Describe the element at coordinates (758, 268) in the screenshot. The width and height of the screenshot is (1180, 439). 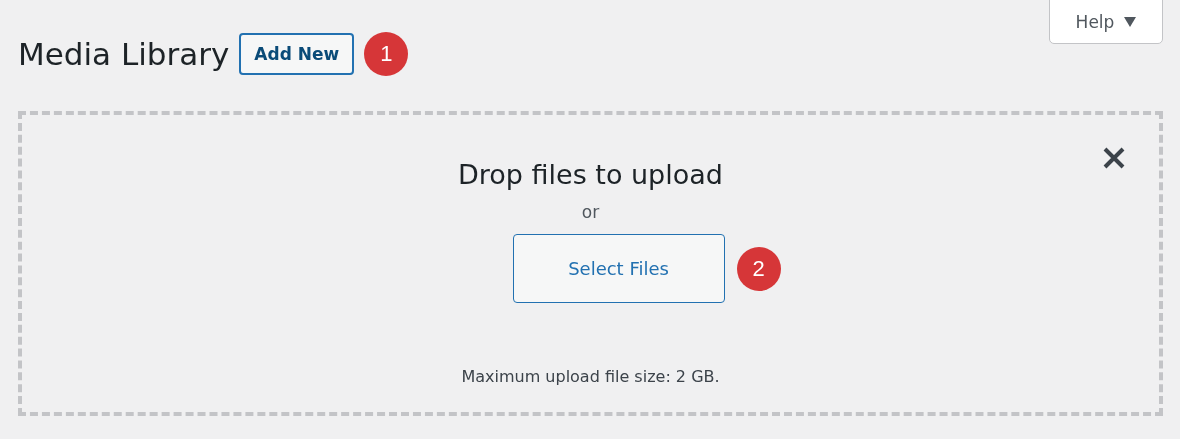
I see `callout-badge: 2` at that location.